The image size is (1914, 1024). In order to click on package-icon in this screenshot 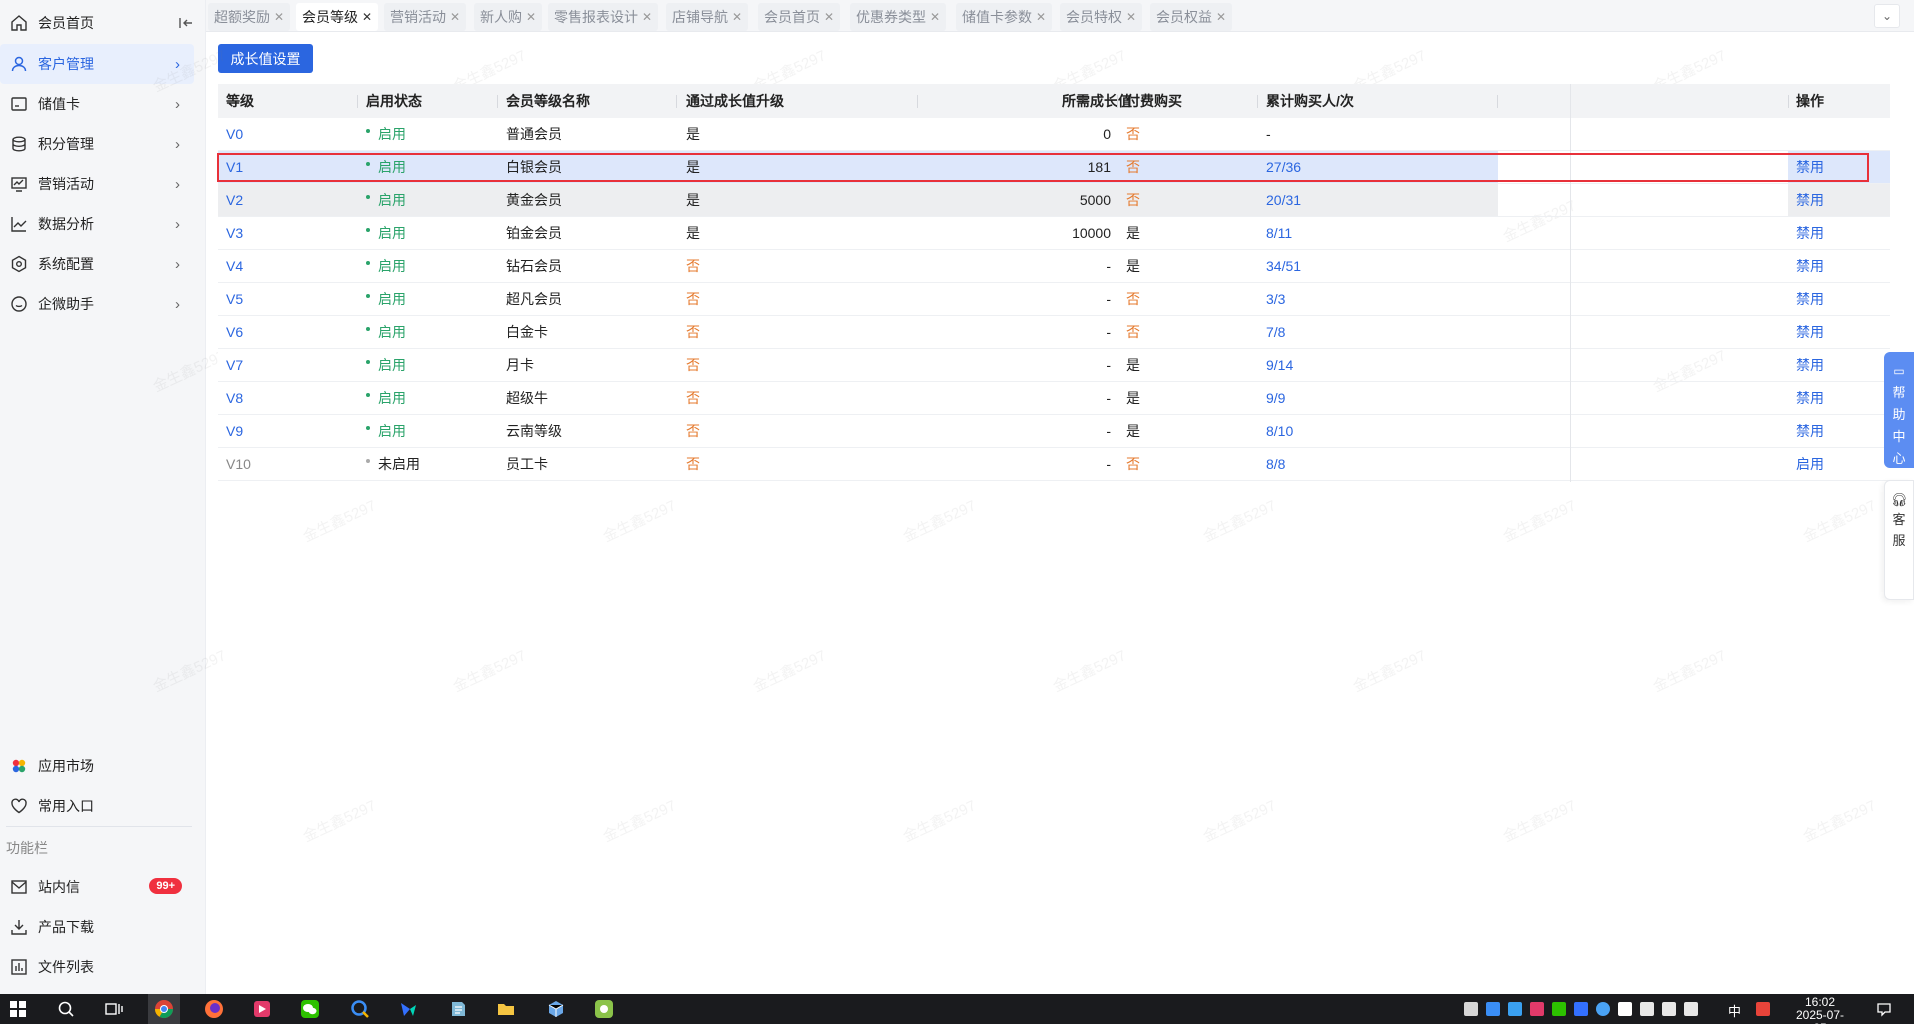, I will do `click(556, 1009)`.